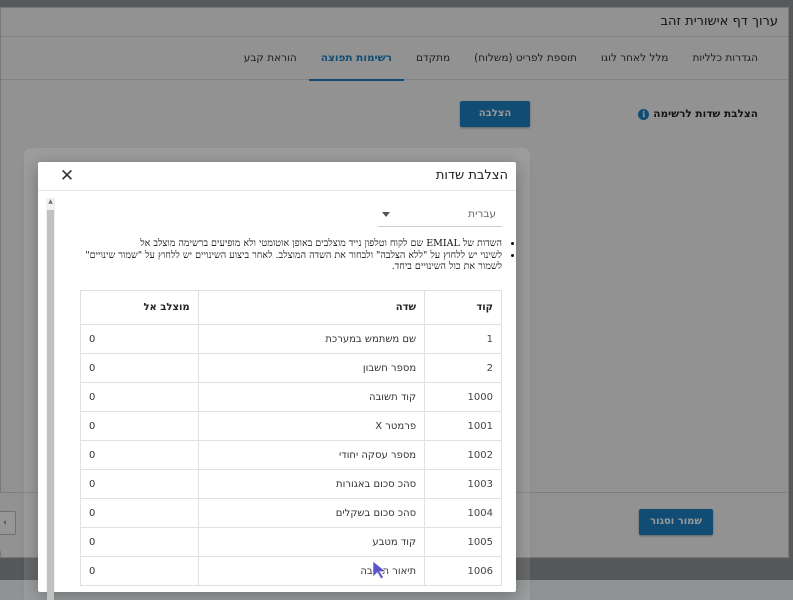  What do you see at coordinates (311, 455) in the screenshot?
I see `cell-field: מספר עסקה יחודי` at bounding box center [311, 455].